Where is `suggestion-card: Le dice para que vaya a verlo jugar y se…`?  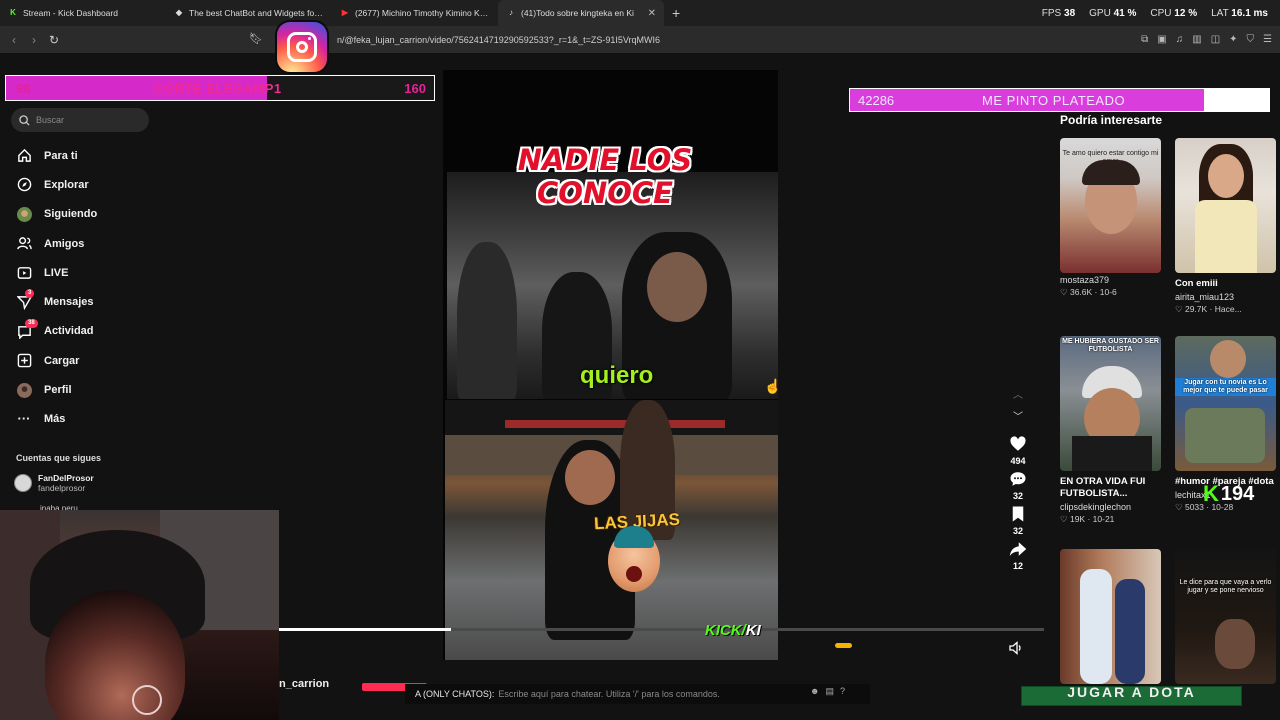 suggestion-card: Le dice para que vaya a verlo jugar y se… is located at coordinates (1225, 616).